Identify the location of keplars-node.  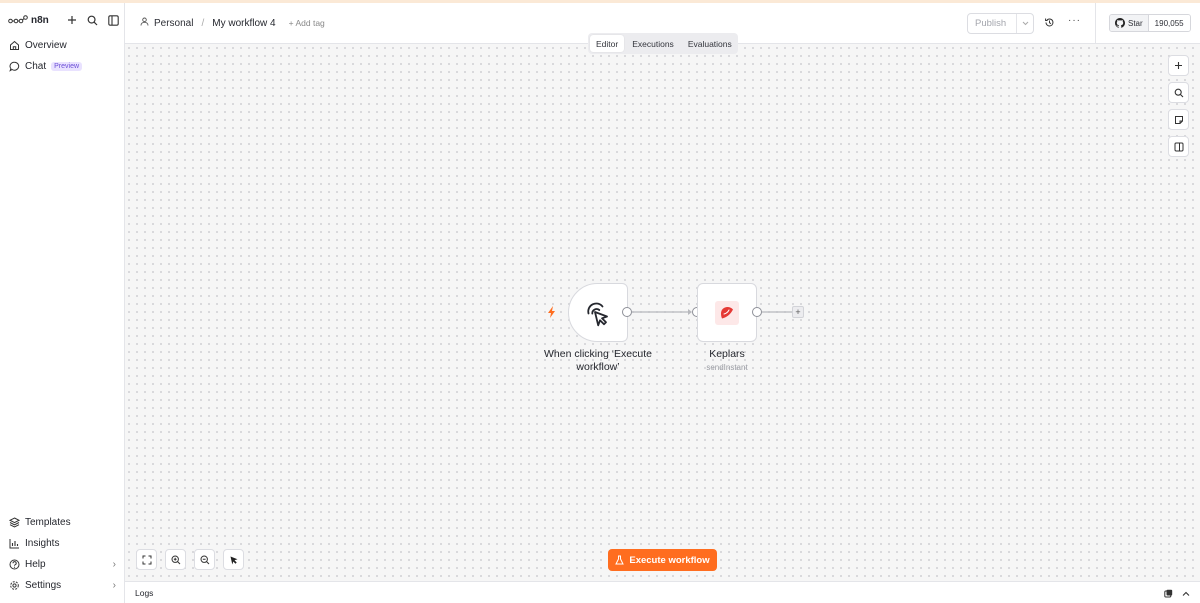
(727, 312).